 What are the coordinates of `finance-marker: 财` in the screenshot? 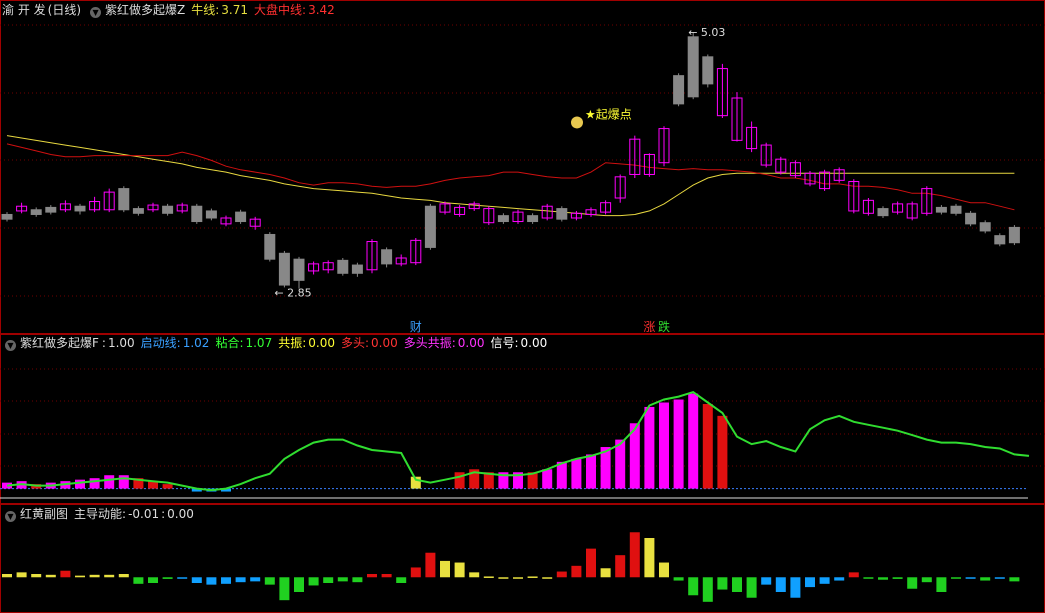 It's located at (416, 327).